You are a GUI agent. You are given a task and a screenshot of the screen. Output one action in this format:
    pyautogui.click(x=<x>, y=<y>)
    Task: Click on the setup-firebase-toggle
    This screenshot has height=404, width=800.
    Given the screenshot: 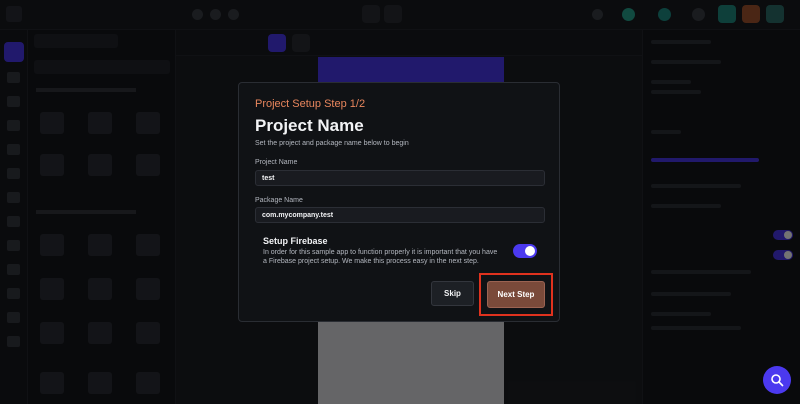 What is the action you would take?
    pyautogui.click(x=525, y=251)
    